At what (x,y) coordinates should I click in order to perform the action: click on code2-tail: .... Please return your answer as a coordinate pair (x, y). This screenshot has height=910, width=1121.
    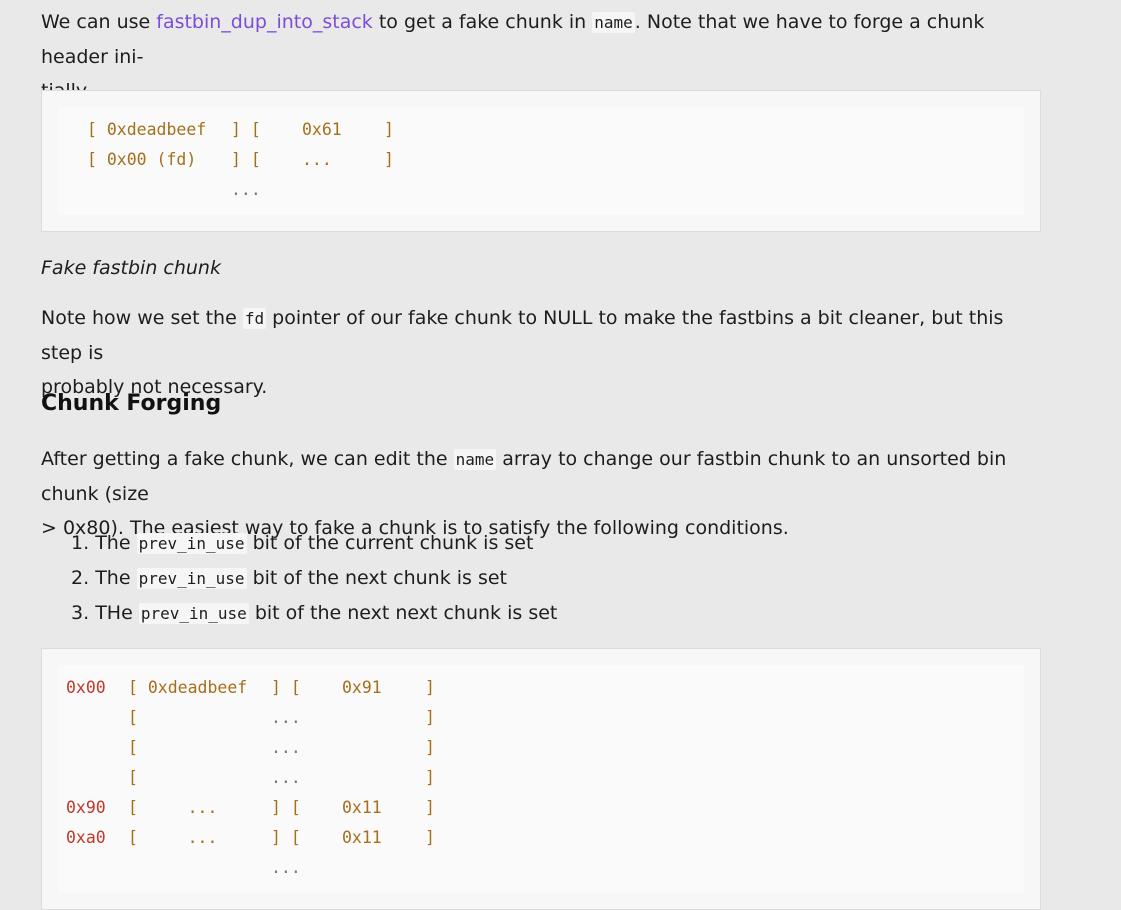
    Looking at the image, I should click on (286, 867).